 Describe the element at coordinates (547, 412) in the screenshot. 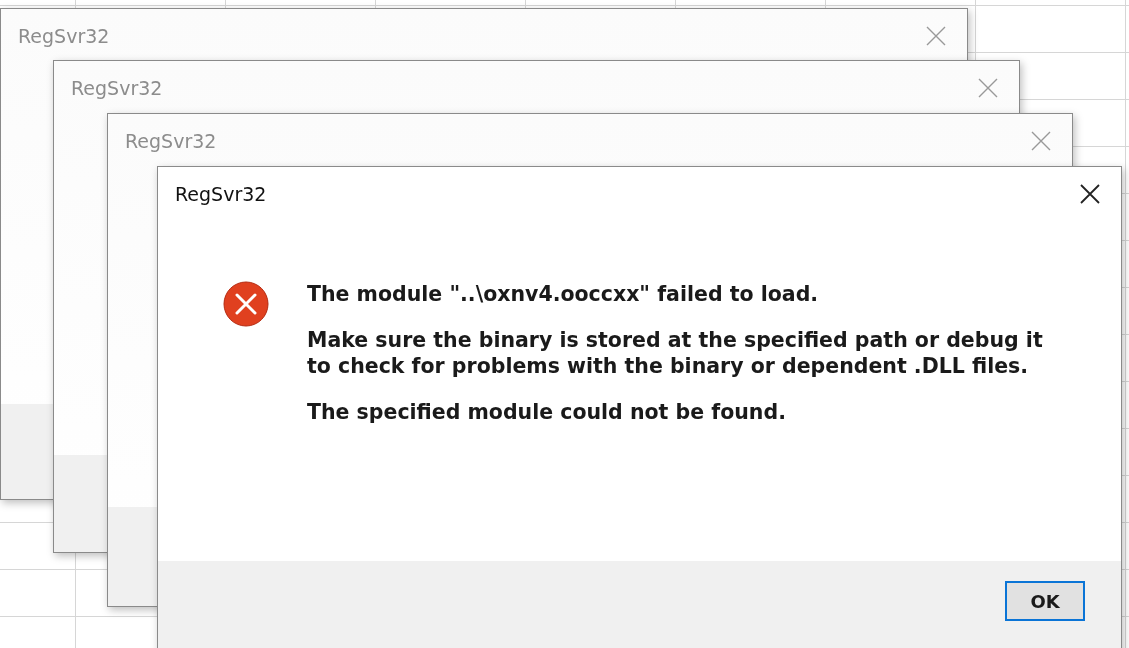

I see `message-text: The specified module could not be found.` at that location.